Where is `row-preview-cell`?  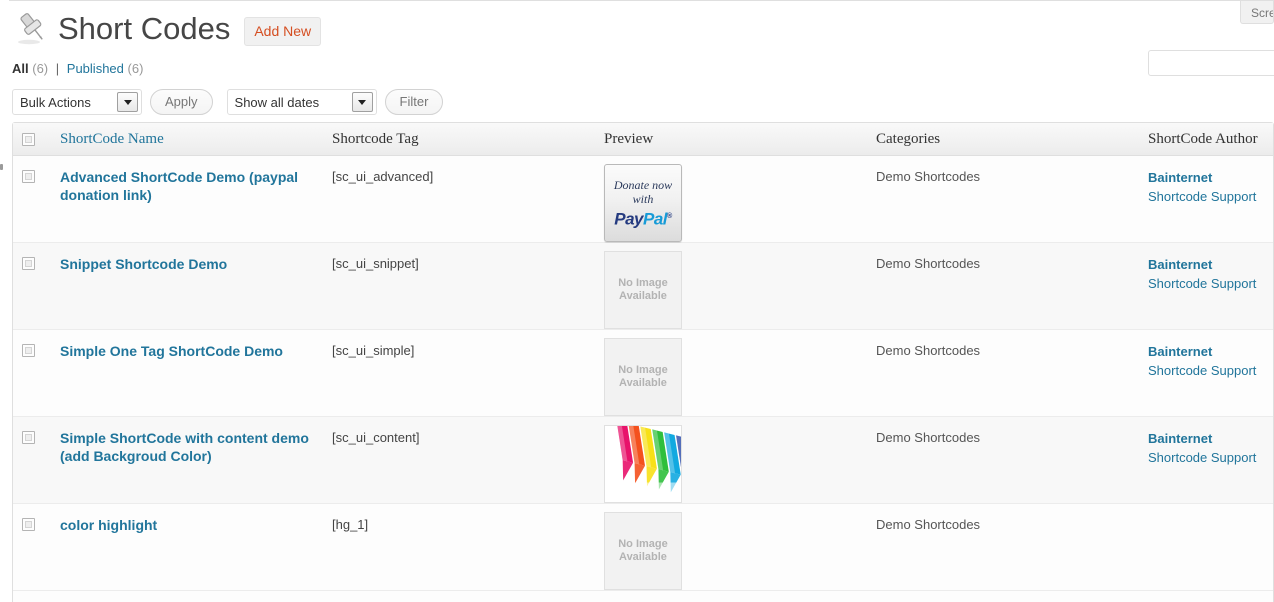
row-preview-cell is located at coordinates (730, 596).